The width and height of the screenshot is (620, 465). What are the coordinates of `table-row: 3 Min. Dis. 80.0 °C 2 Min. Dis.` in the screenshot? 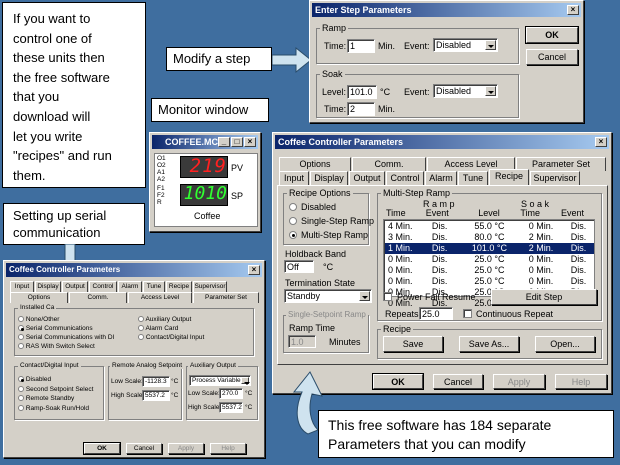 It's located at (489, 237).